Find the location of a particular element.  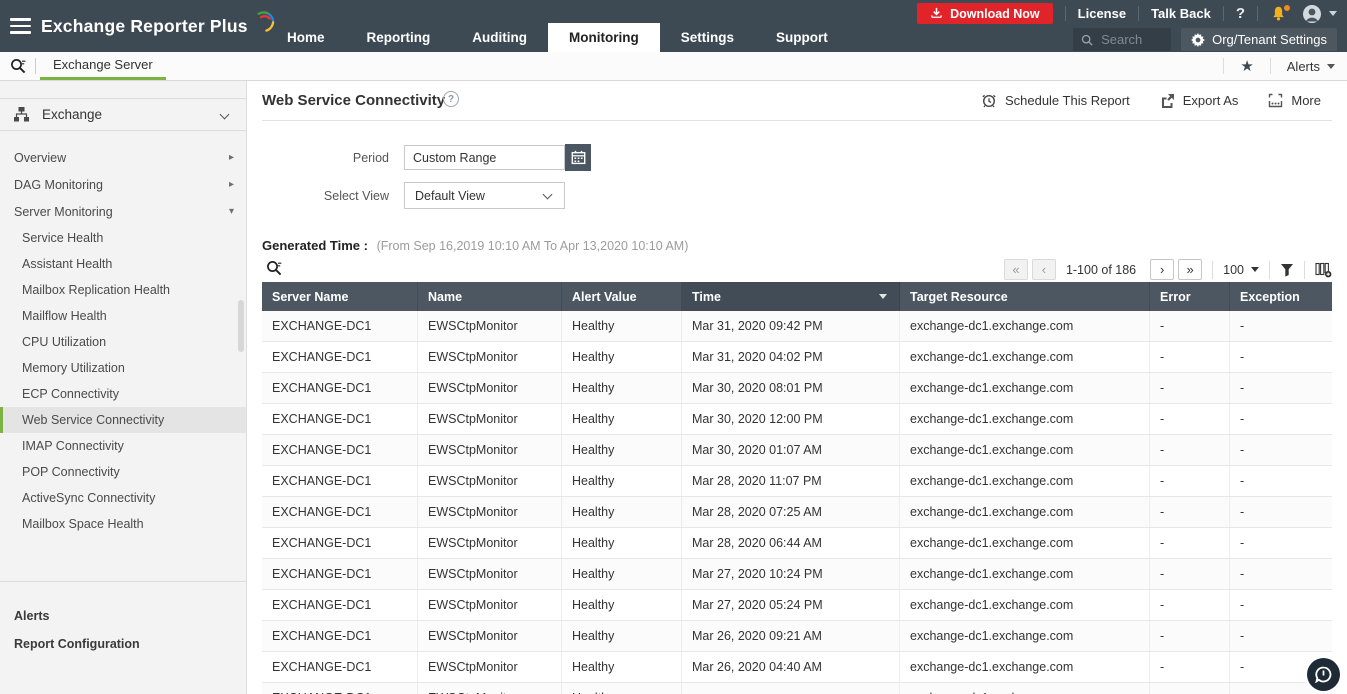

nav-tab-settings: Settings is located at coordinates (707, 37).